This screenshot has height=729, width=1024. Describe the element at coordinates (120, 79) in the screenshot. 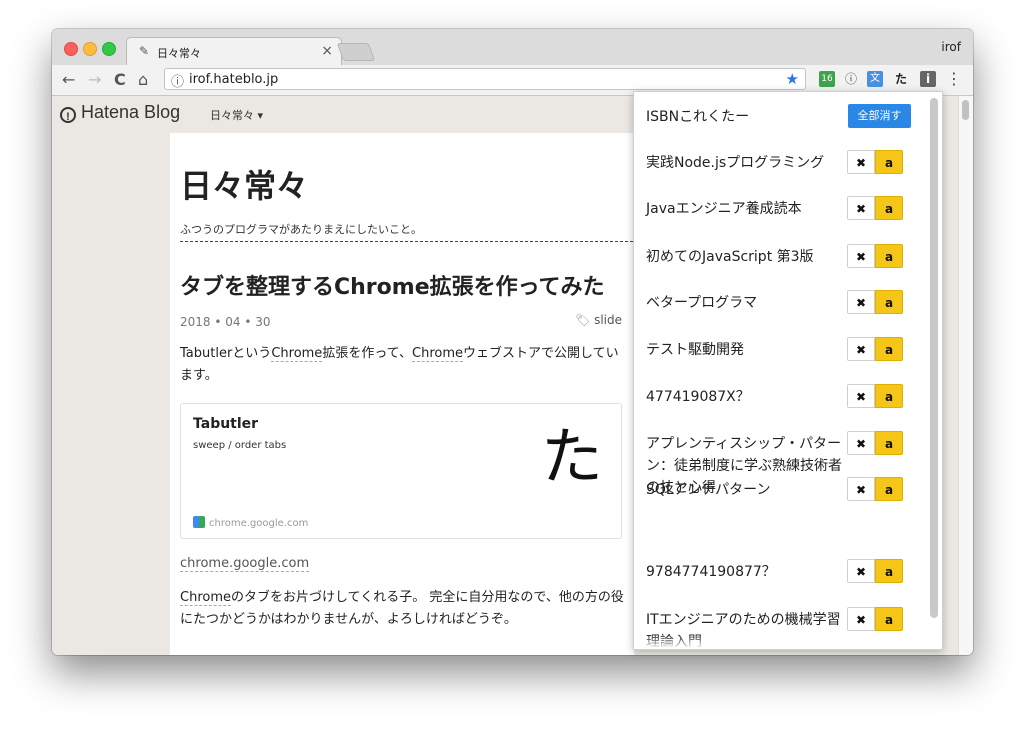

I see `reload-icon: C` at that location.